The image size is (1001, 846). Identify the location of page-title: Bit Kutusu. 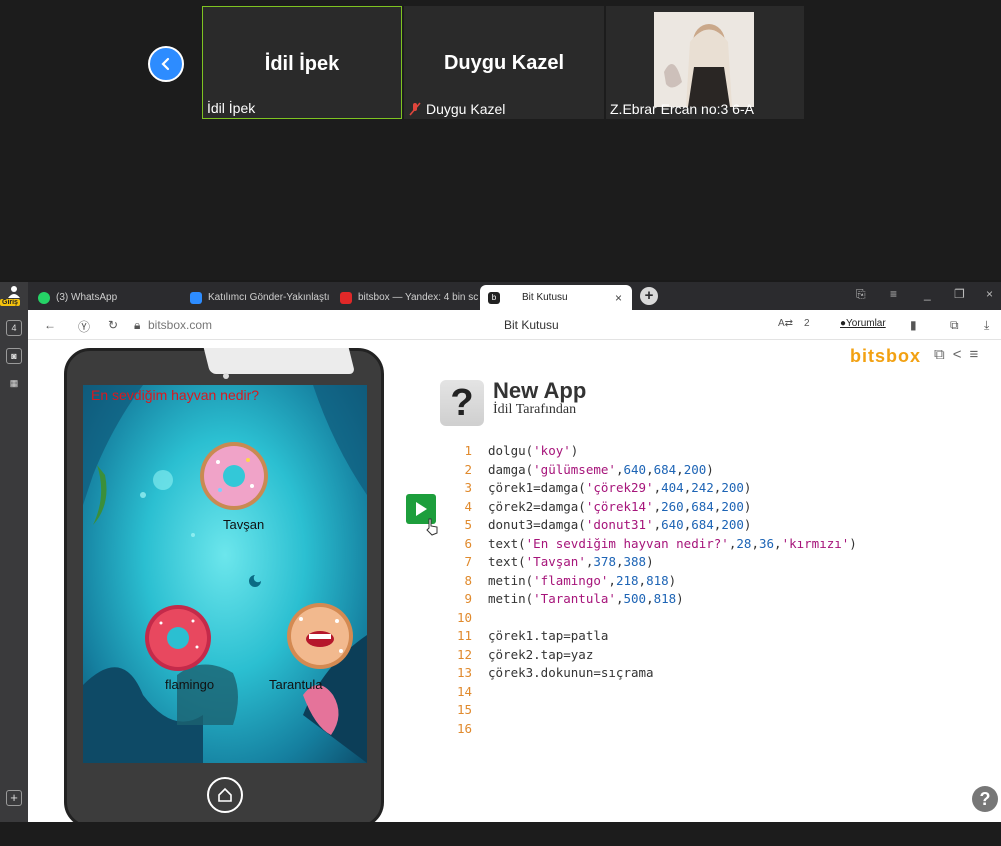
(531, 325).